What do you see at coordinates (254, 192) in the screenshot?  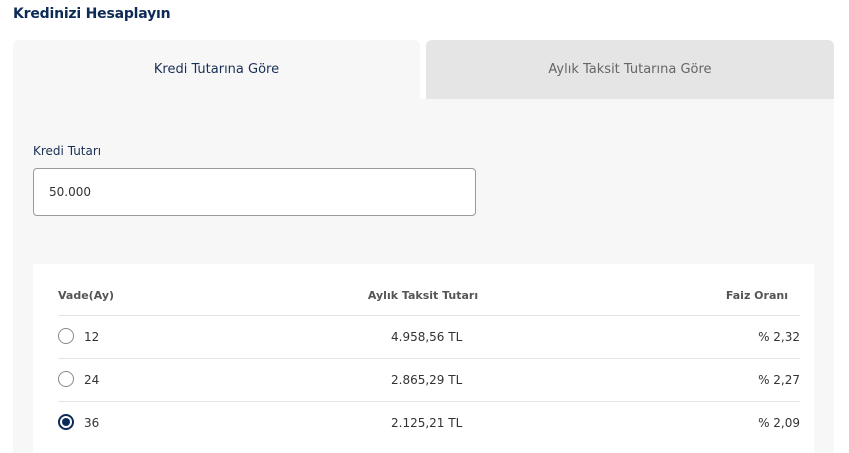 I see `loan-amount-input` at bounding box center [254, 192].